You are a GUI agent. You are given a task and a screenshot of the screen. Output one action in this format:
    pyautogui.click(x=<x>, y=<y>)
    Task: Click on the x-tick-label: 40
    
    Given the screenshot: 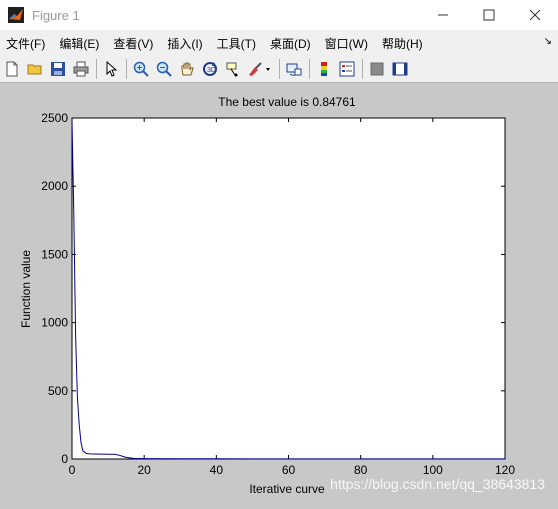 What is the action you would take?
    pyautogui.click(x=217, y=470)
    